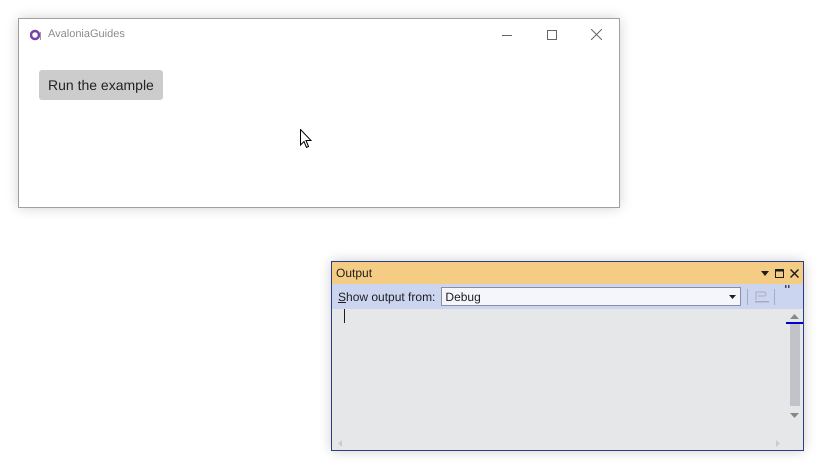 This screenshot has height=470, width=827. What do you see at coordinates (387, 297) in the screenshot?
I see `source-label: Show output from:` at bounding box center [387, 297].